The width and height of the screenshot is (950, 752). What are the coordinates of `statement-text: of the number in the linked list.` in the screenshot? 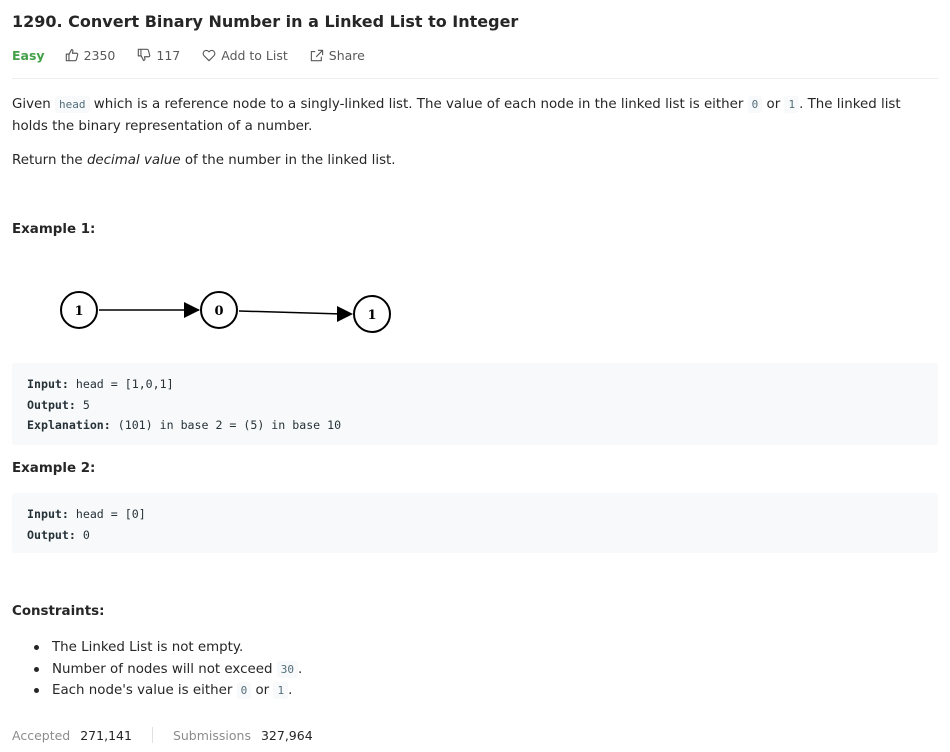 It's located at (288, 160).